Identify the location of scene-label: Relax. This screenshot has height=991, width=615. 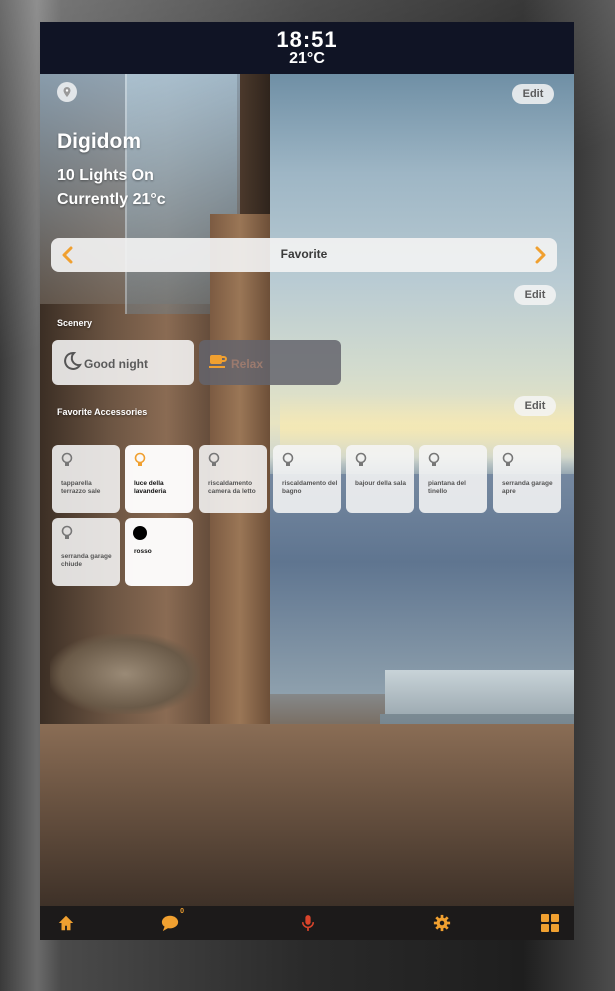
(247, 364).